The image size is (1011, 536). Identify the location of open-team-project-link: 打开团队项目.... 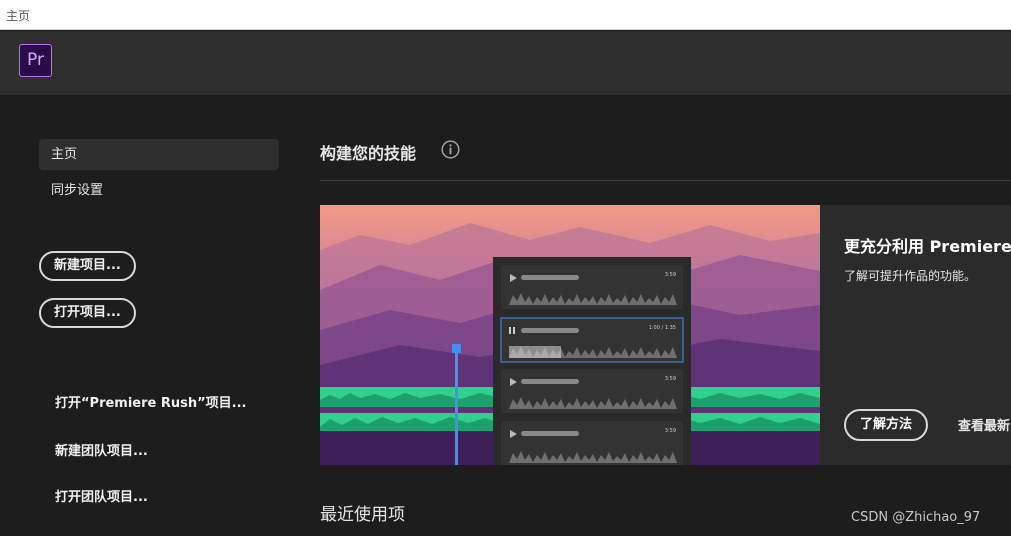
(101, 495).